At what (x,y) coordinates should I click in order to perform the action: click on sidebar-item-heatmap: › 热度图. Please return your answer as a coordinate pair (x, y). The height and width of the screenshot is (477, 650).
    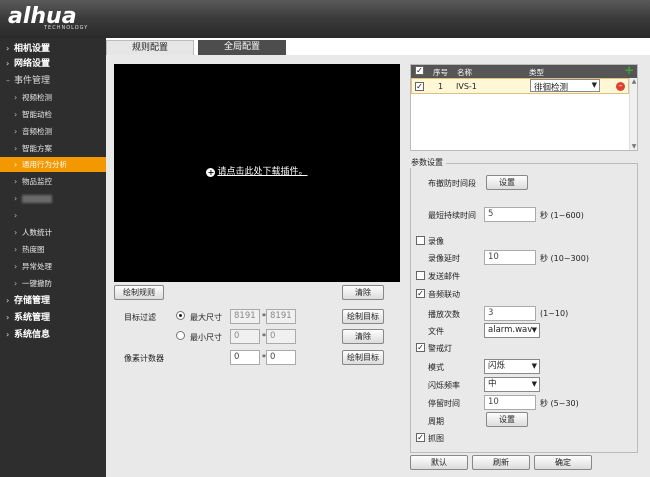
    Looking at the image, I should click on (53, 249).